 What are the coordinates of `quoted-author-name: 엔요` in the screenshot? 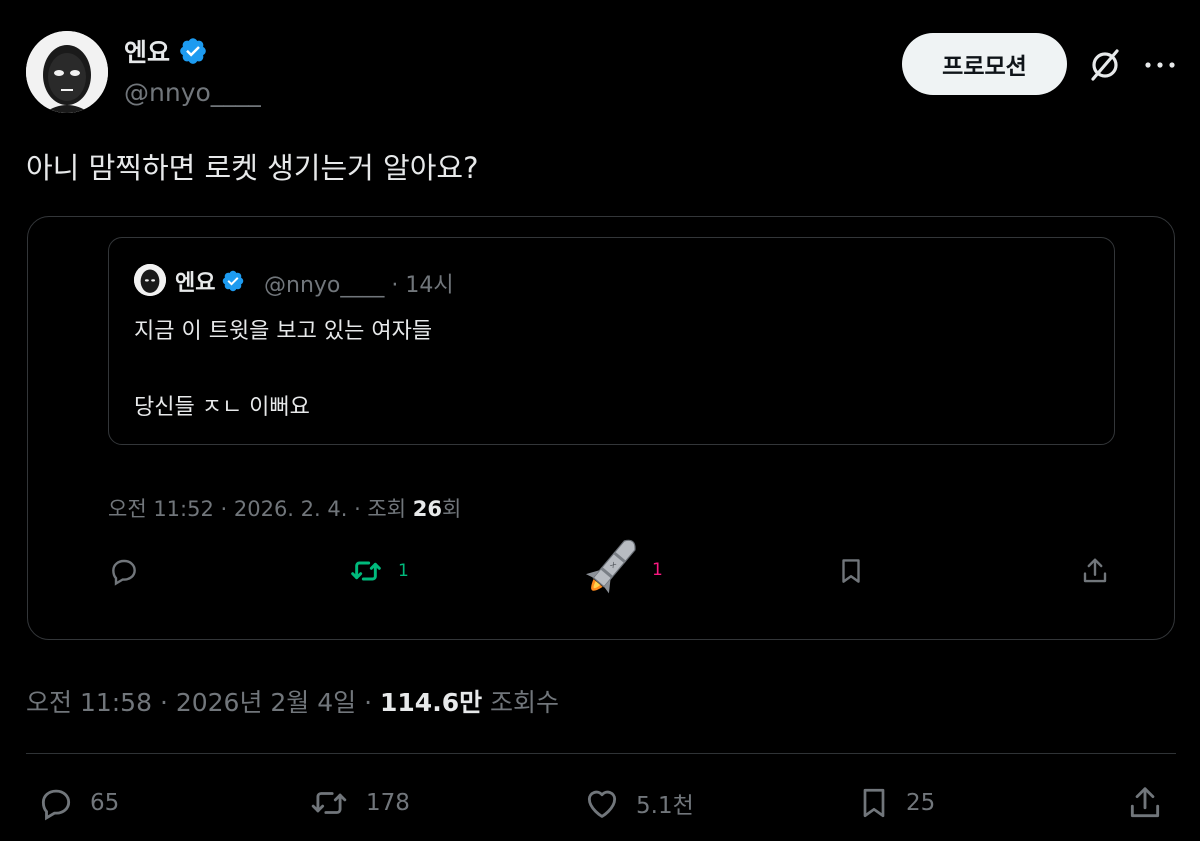 It's located at (210, 281).